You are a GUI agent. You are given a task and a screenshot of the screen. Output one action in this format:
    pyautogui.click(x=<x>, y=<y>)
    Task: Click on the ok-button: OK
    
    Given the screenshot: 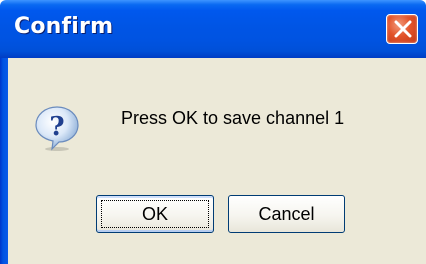 What is the action you would take?
    pyautogui.click(x=155, y=214)
    